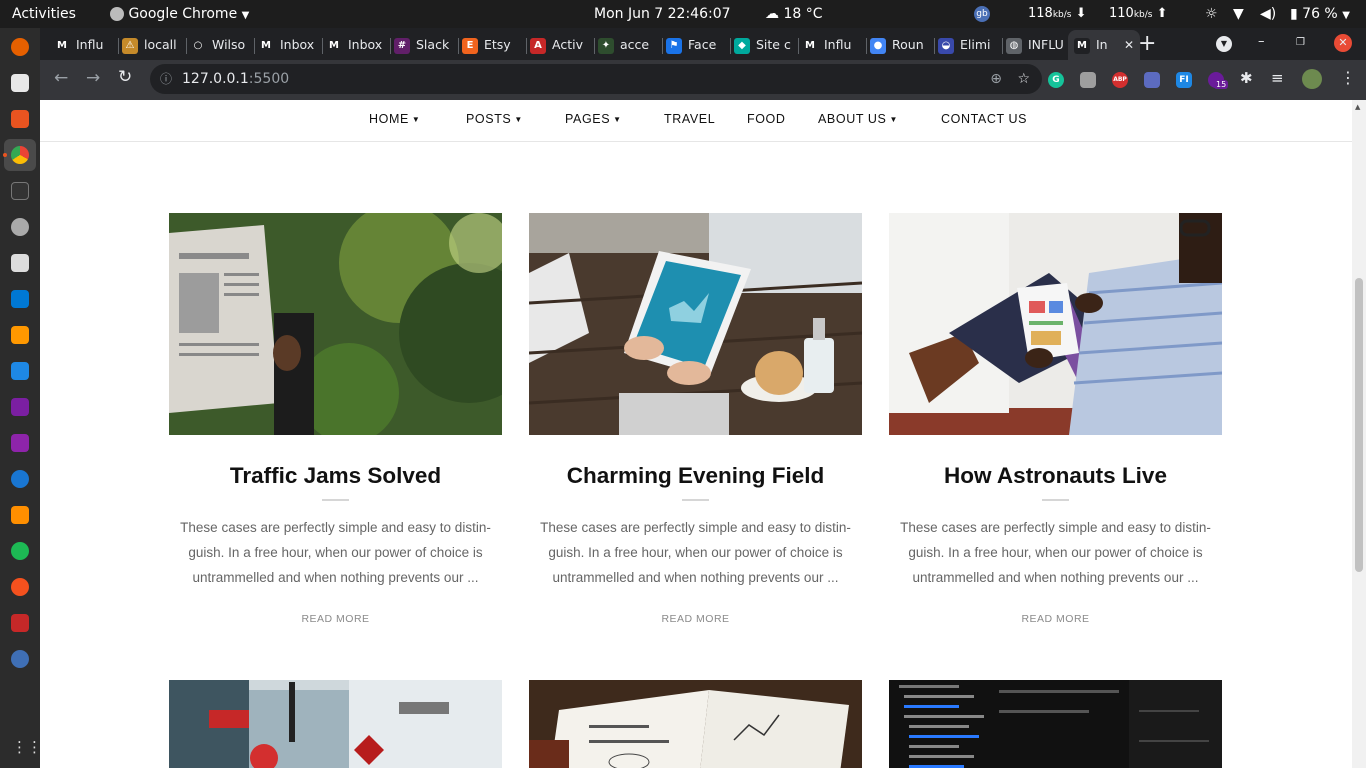 This screenshot has height=768, width=1366. I want to click on filezilla-icon, so click(20, 623).